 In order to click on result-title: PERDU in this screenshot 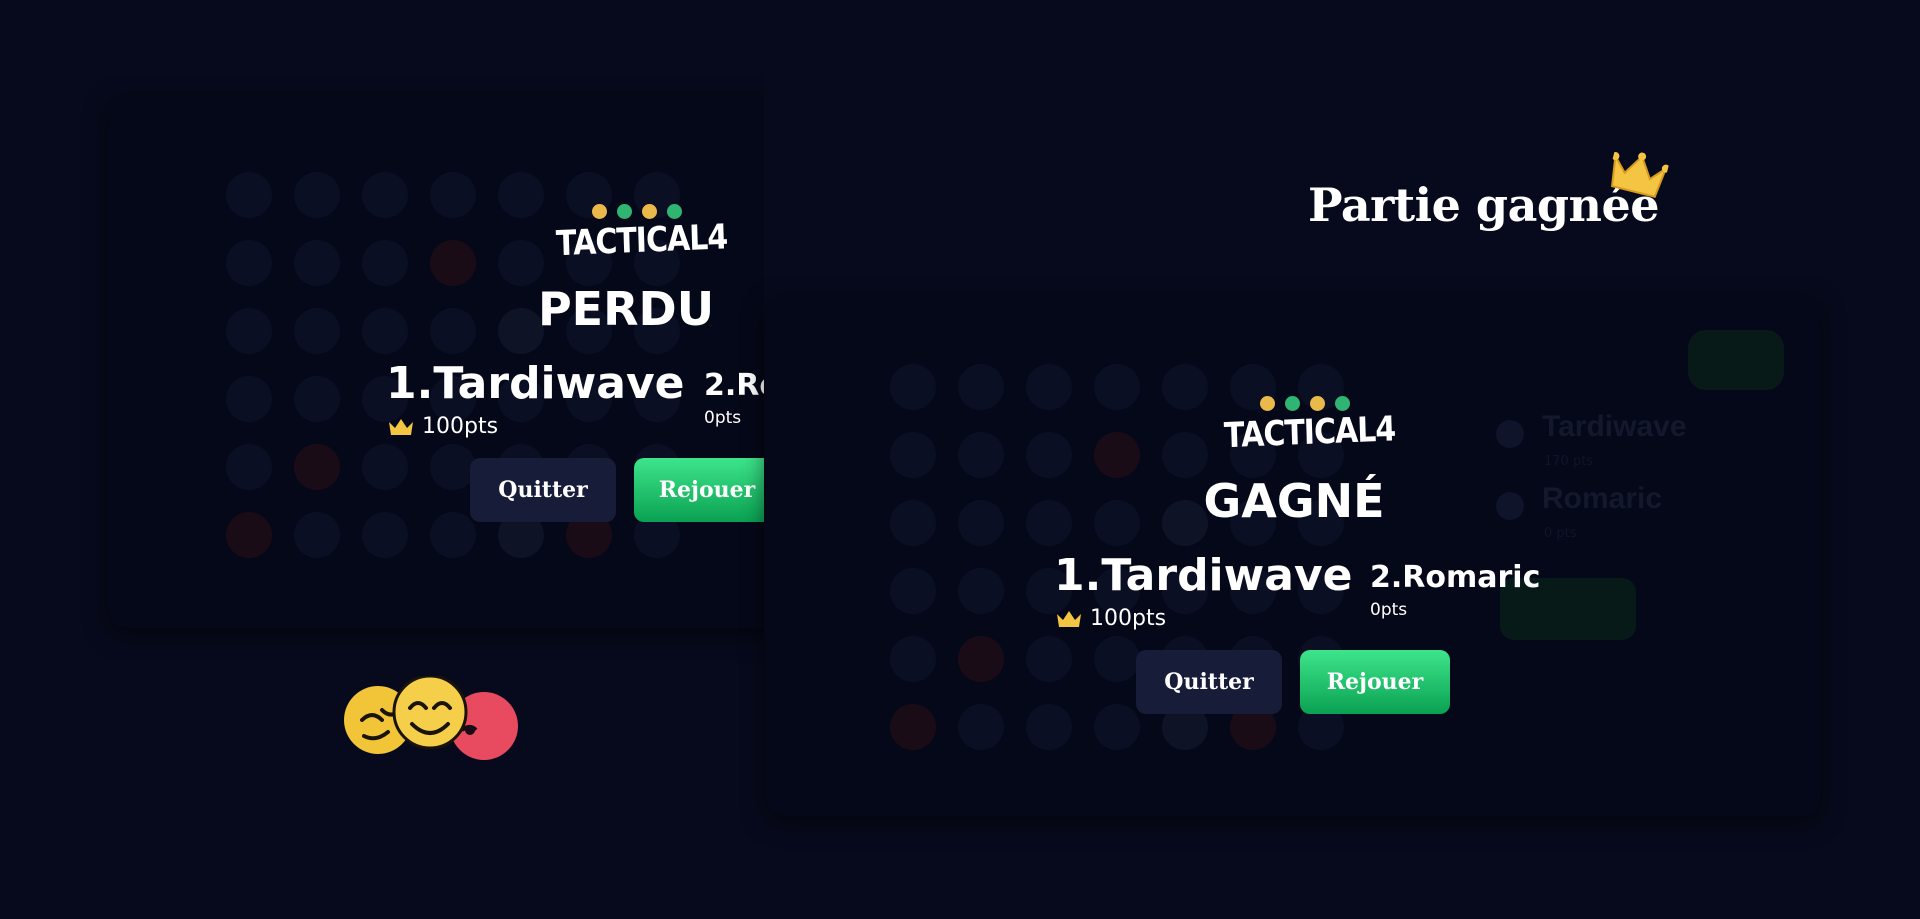, I will do `click(626, 309)`.